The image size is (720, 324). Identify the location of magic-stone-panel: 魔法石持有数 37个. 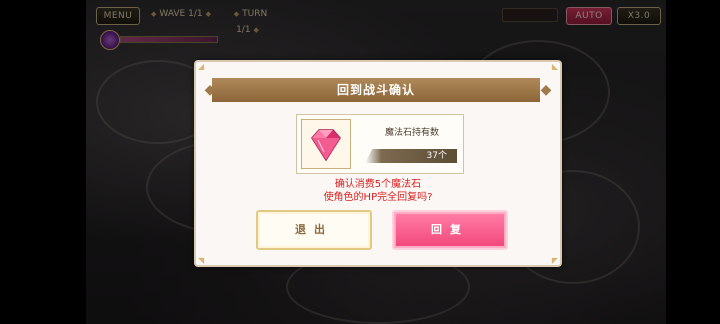
(380, 144).